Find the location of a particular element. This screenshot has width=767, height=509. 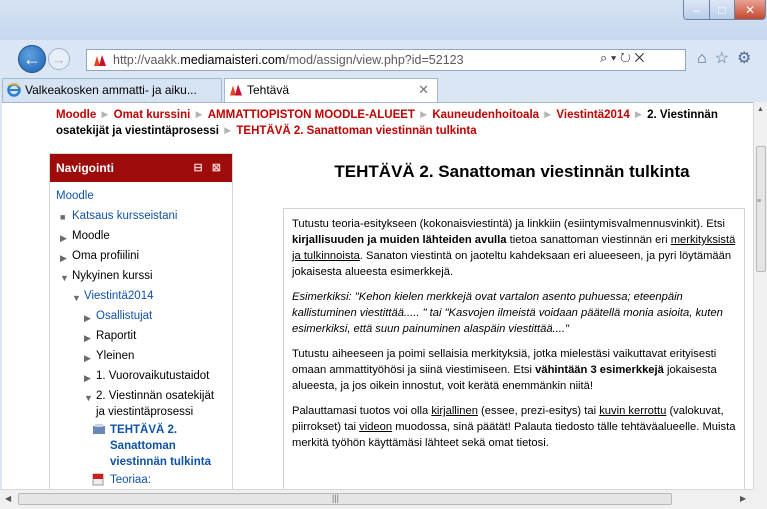

underlined-phrase: videon is located at coordinates (376, 427).